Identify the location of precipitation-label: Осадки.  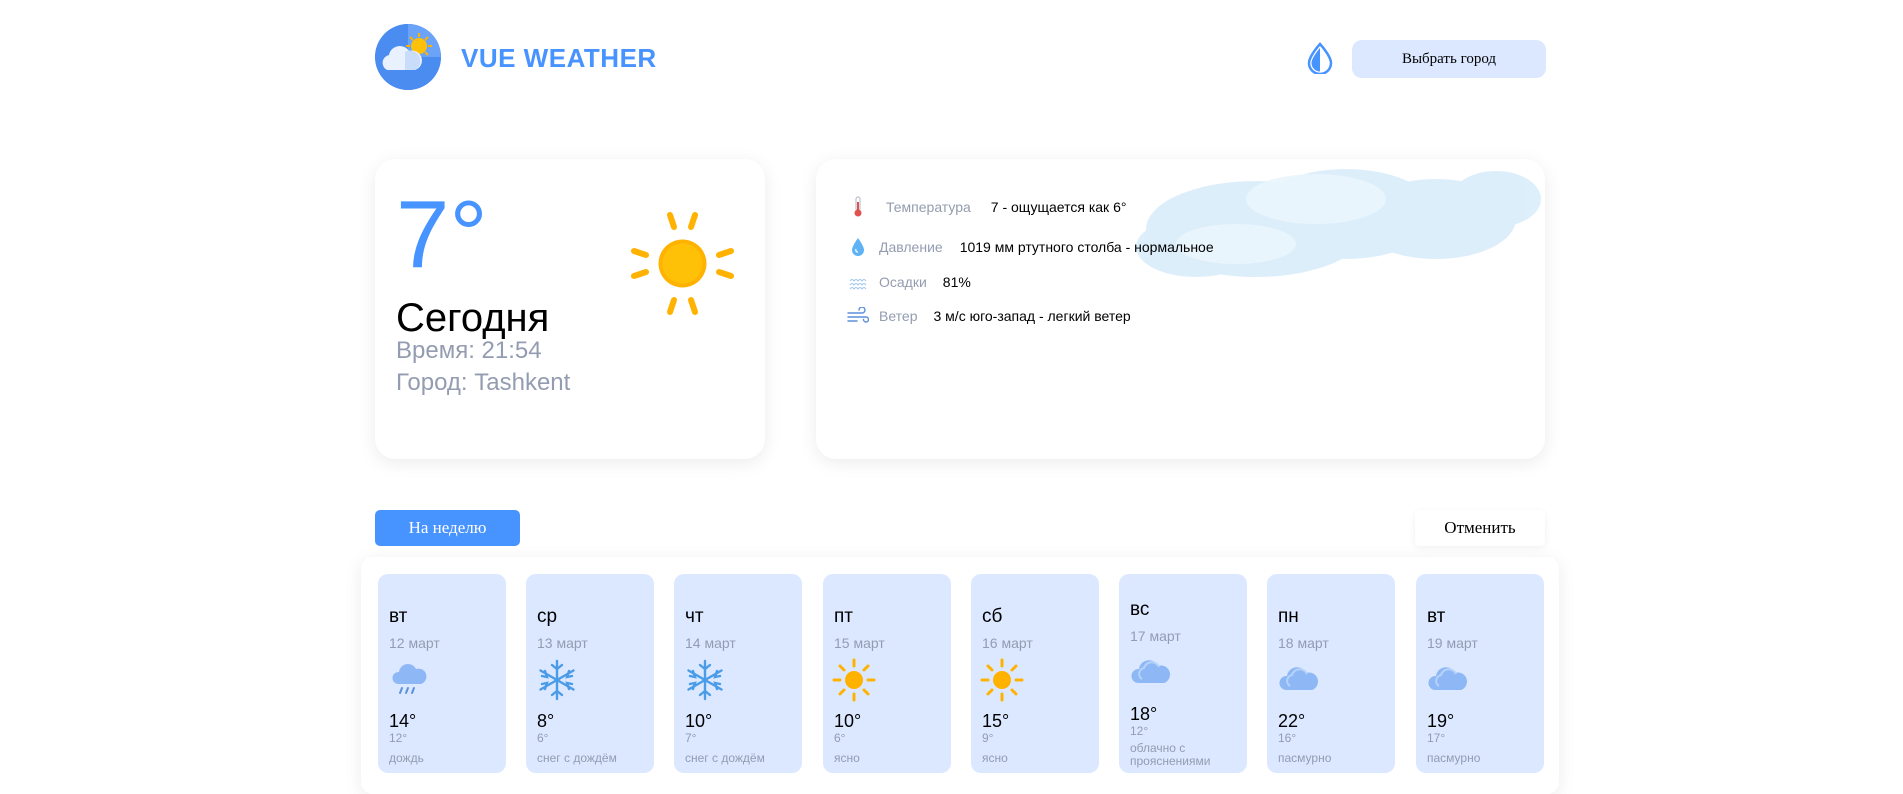
(903, 282).